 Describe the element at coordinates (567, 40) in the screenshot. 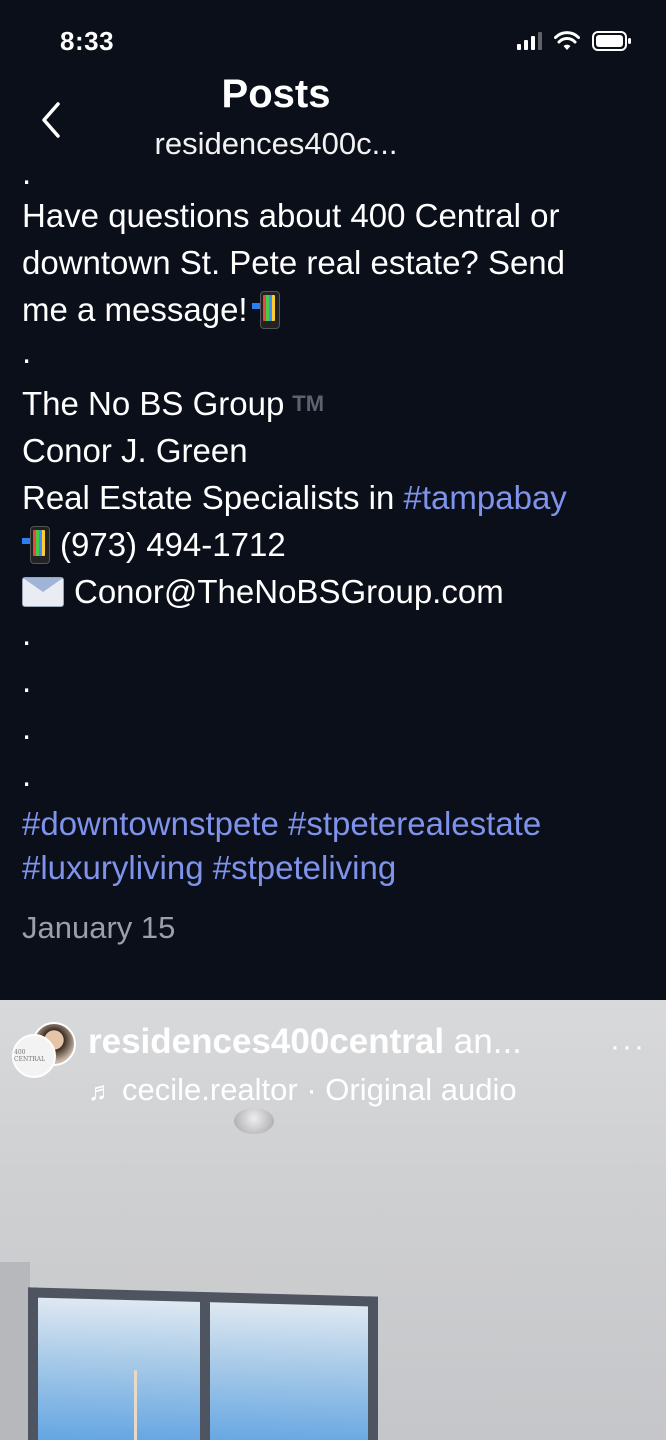

I see `wifi-icon` at that location.